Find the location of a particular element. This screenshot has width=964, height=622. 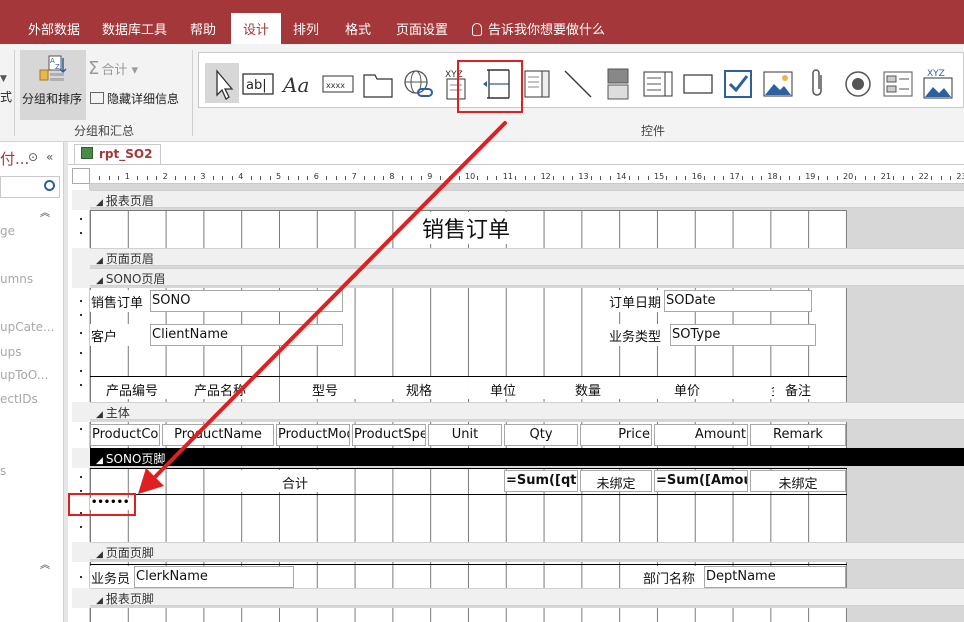

hyperlink-icon is located at coordinates (418, 84).